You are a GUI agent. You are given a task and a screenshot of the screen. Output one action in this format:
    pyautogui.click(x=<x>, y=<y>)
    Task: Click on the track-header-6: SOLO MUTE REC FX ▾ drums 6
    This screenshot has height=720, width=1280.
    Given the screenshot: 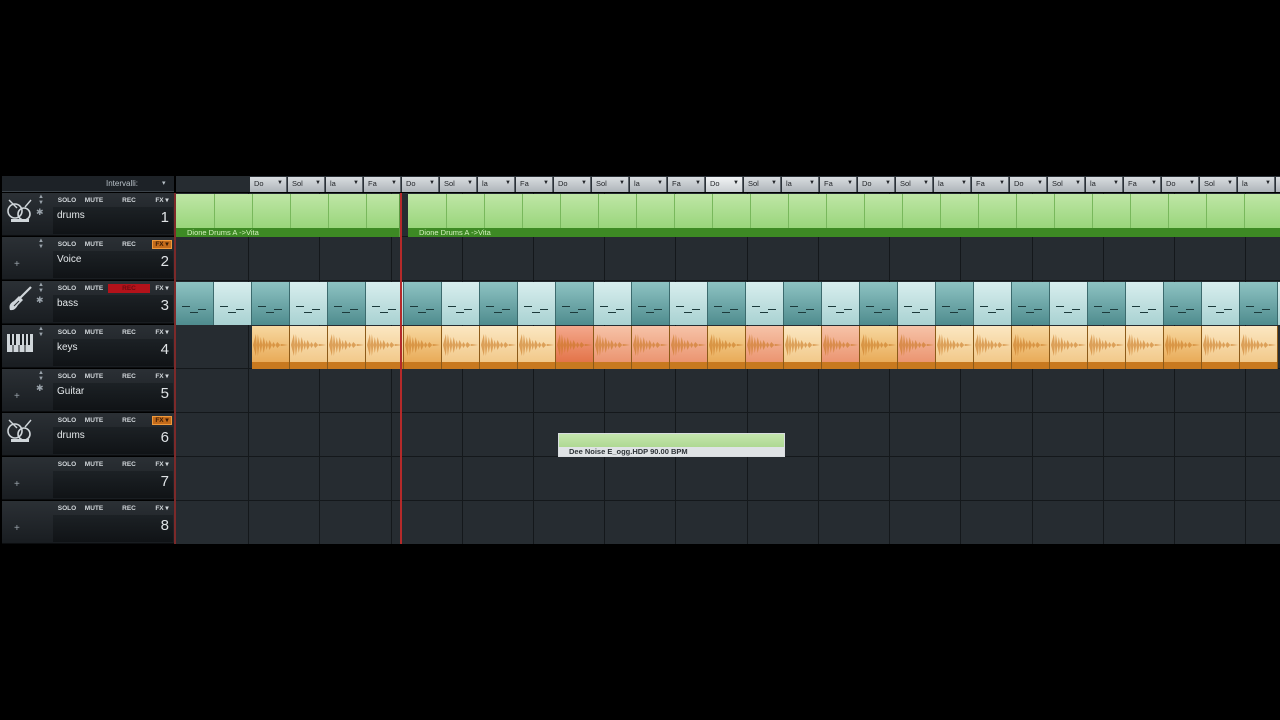 What is the action you would take?
    pyautogui.click(x=88, y=434)
    